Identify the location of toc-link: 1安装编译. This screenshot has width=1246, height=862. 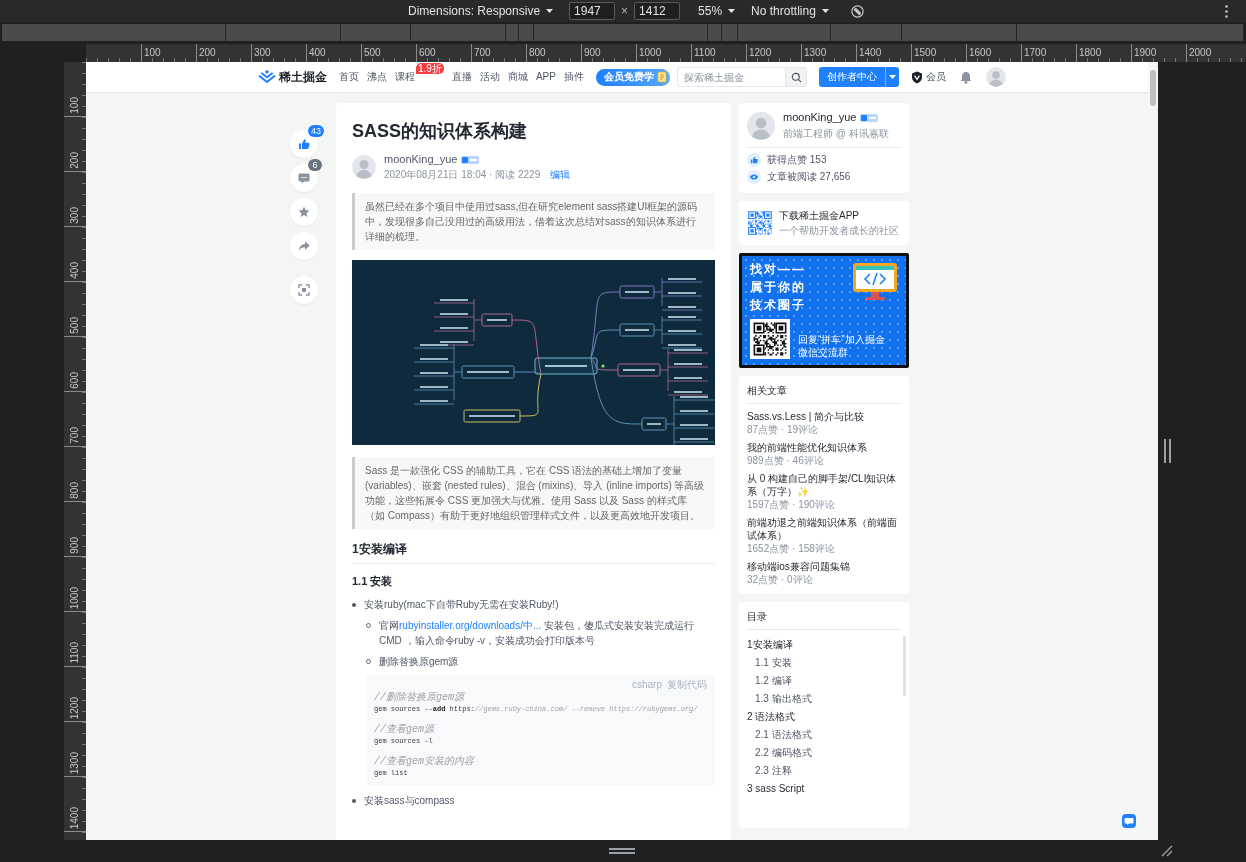
(824, 645).